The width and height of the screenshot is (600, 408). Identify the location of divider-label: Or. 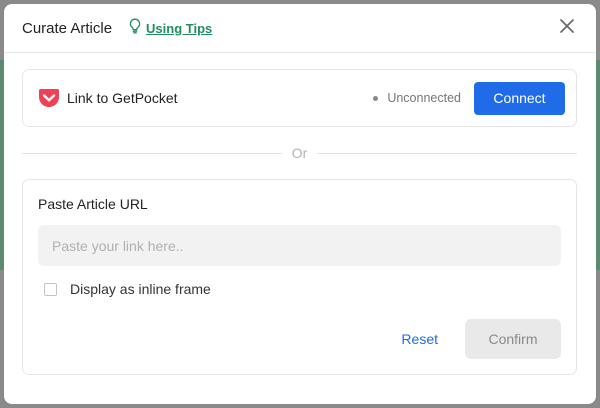
(299, 153).